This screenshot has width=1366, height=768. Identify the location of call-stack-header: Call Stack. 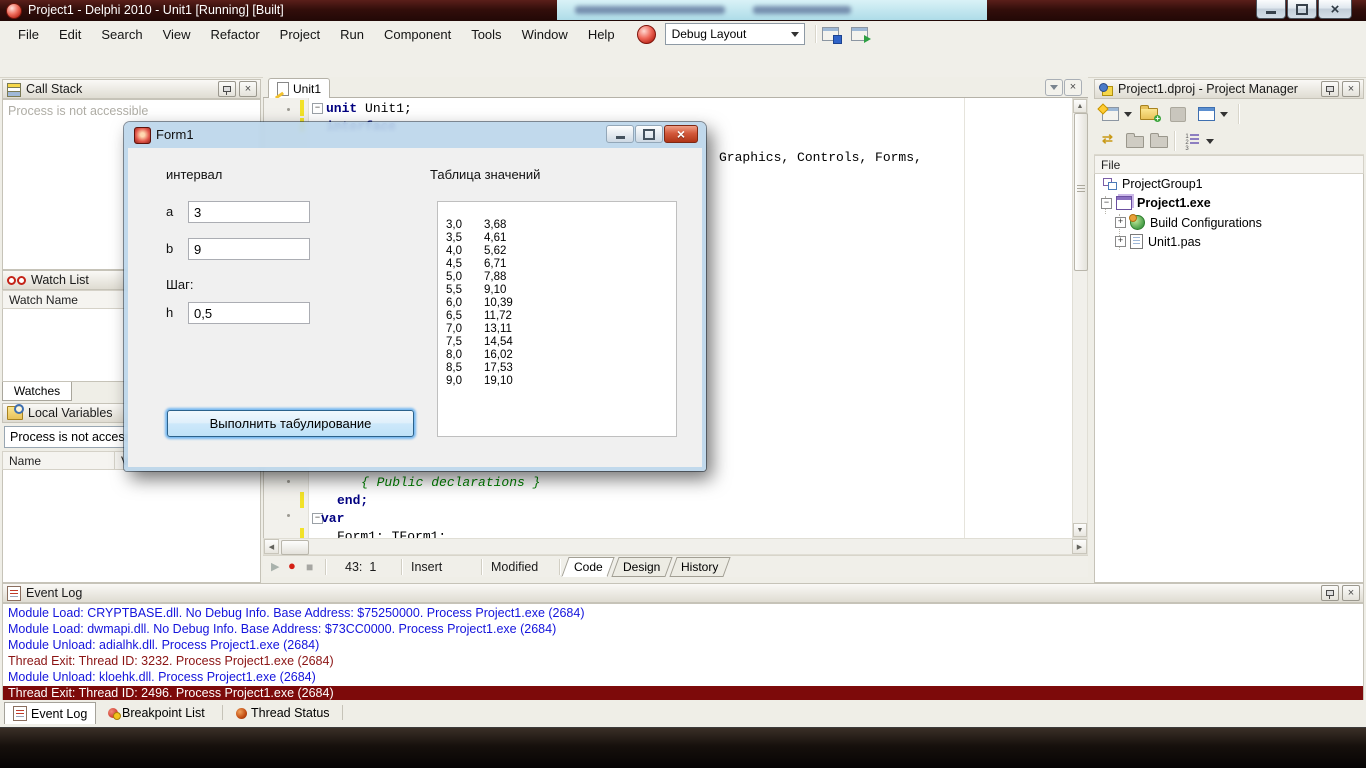
(131, 89).